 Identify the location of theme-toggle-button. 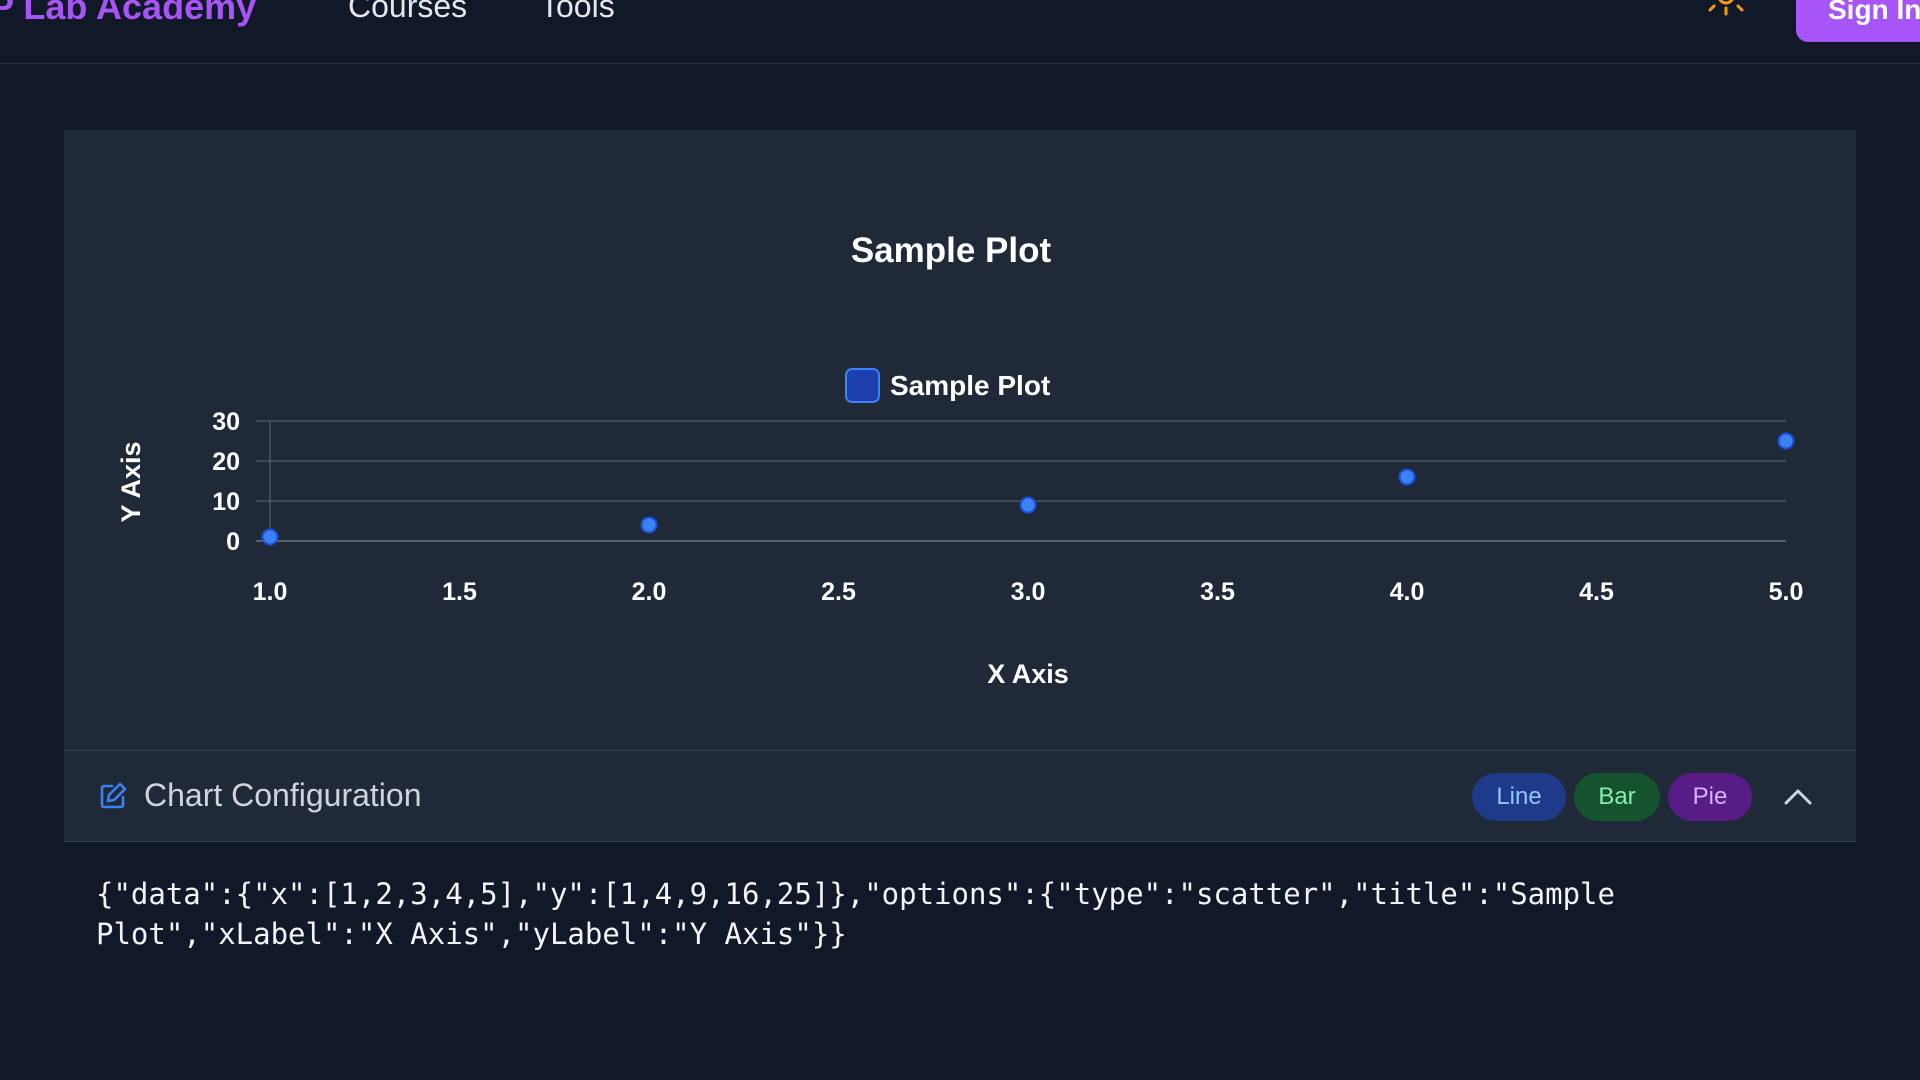
(1726, 10).